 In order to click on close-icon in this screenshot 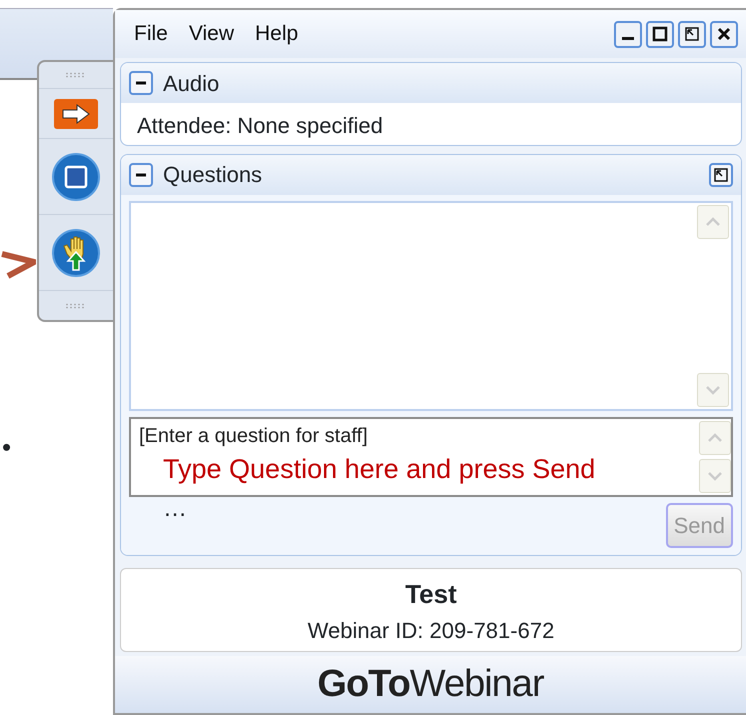, I will do `click(724, 34)`.